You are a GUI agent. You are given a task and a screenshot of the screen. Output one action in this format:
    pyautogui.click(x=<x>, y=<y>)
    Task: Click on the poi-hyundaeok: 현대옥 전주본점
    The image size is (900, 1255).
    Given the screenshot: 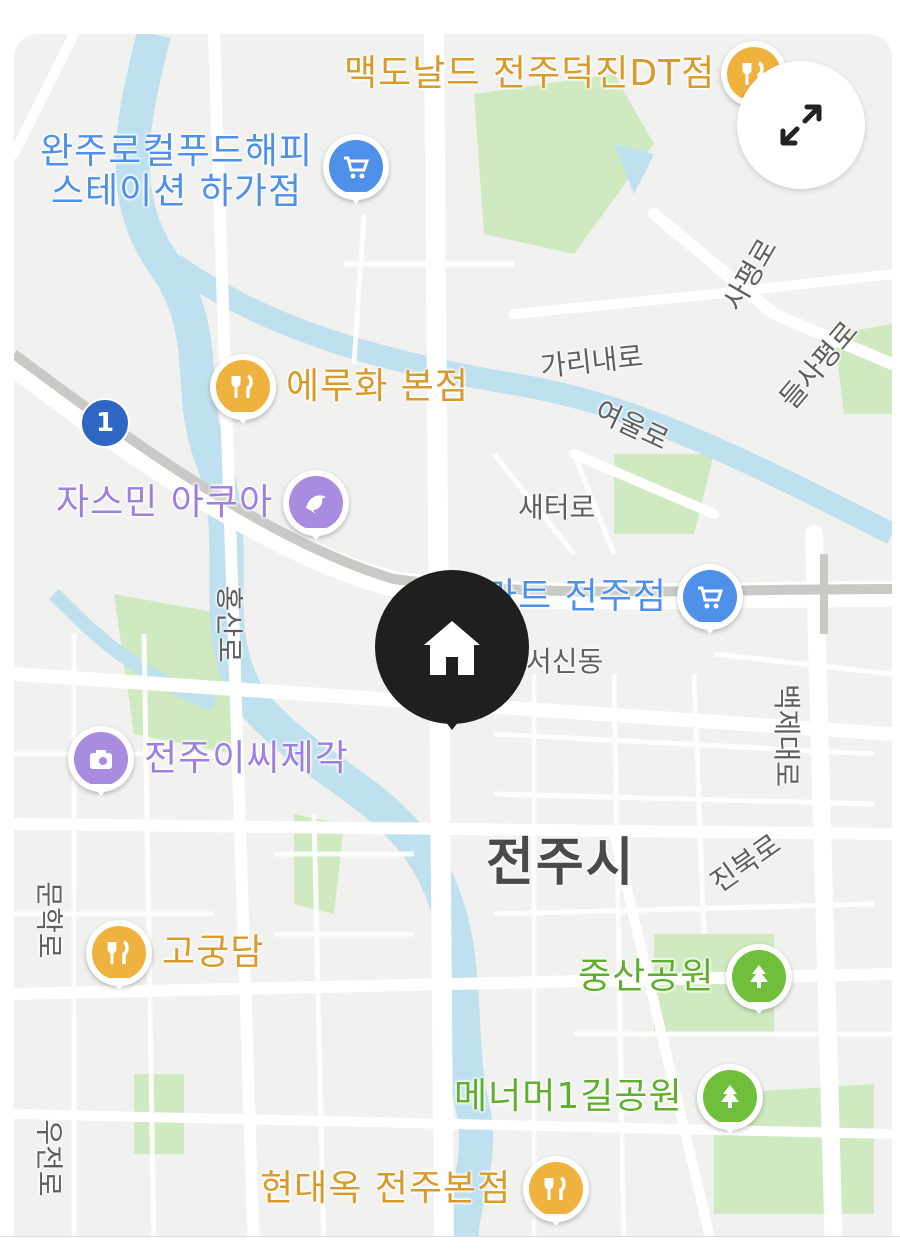 What is the action you would take?
    pyautogui.click(x=425, y=1191)
    